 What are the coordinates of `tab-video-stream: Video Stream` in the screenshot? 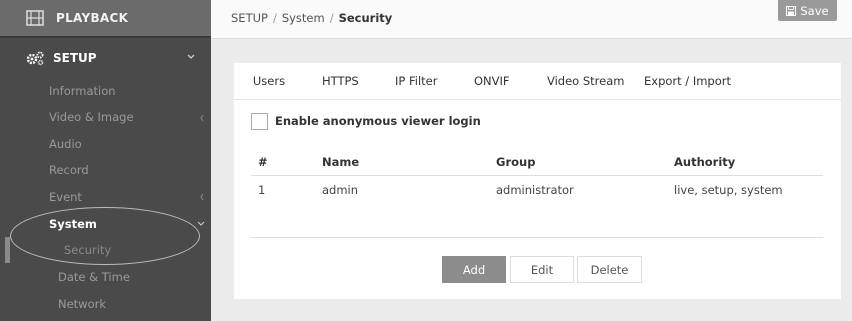 It's located at (586, 81).